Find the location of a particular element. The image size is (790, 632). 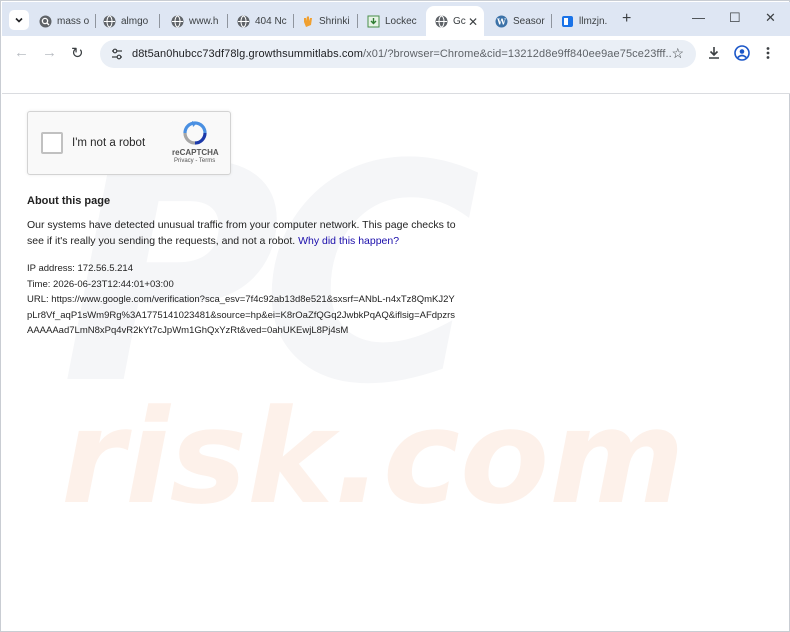

close-window-button: ✕ is located at coordinates (770, 18).